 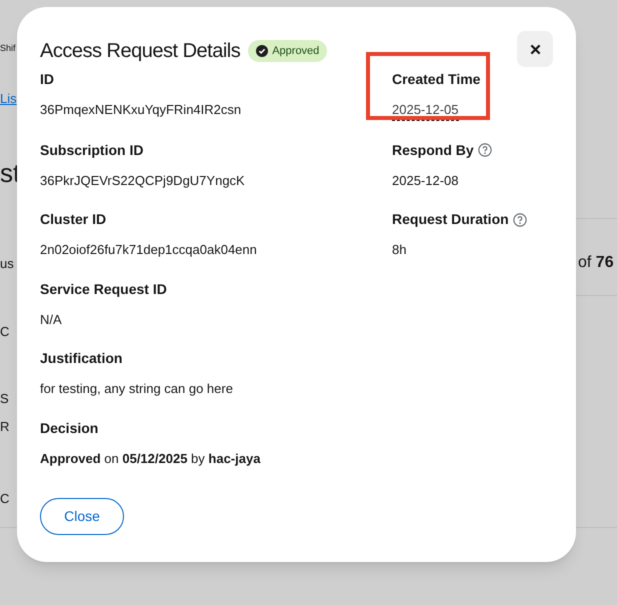 What do you see at coordinates (69, 428) in the screenshot?
I see `field-label: Decision` at bounding box center [69, 428].